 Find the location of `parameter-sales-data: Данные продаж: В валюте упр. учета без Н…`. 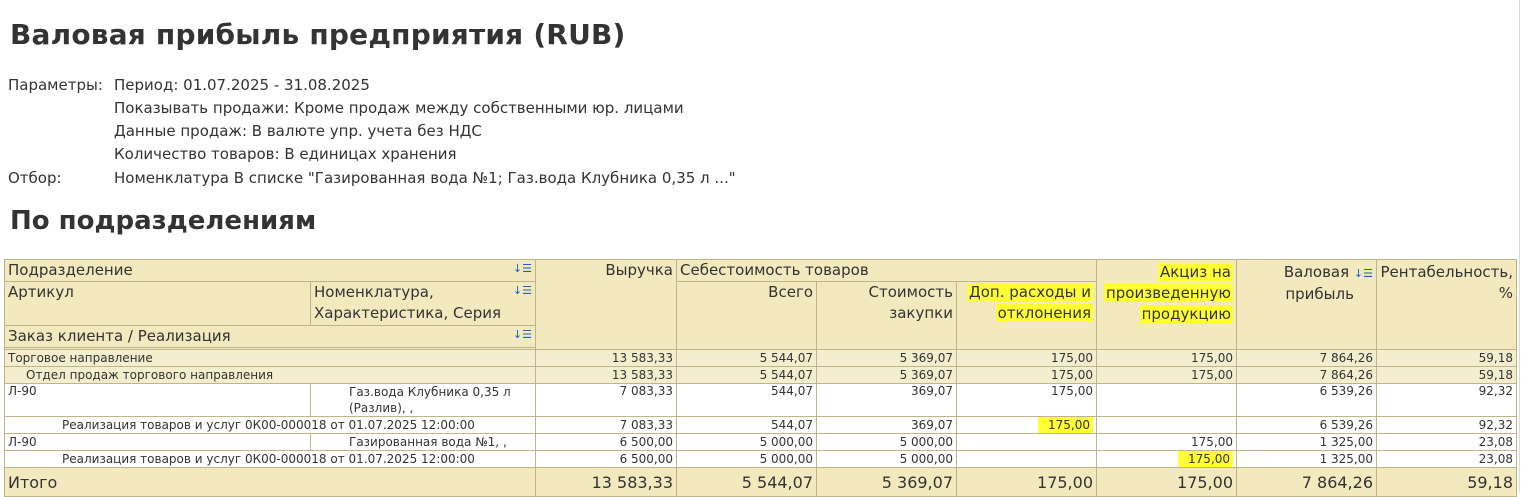

parameter-sales-data: Данные продаж: В валюте упр. учета без Н… is located at coordinates (298, 131).